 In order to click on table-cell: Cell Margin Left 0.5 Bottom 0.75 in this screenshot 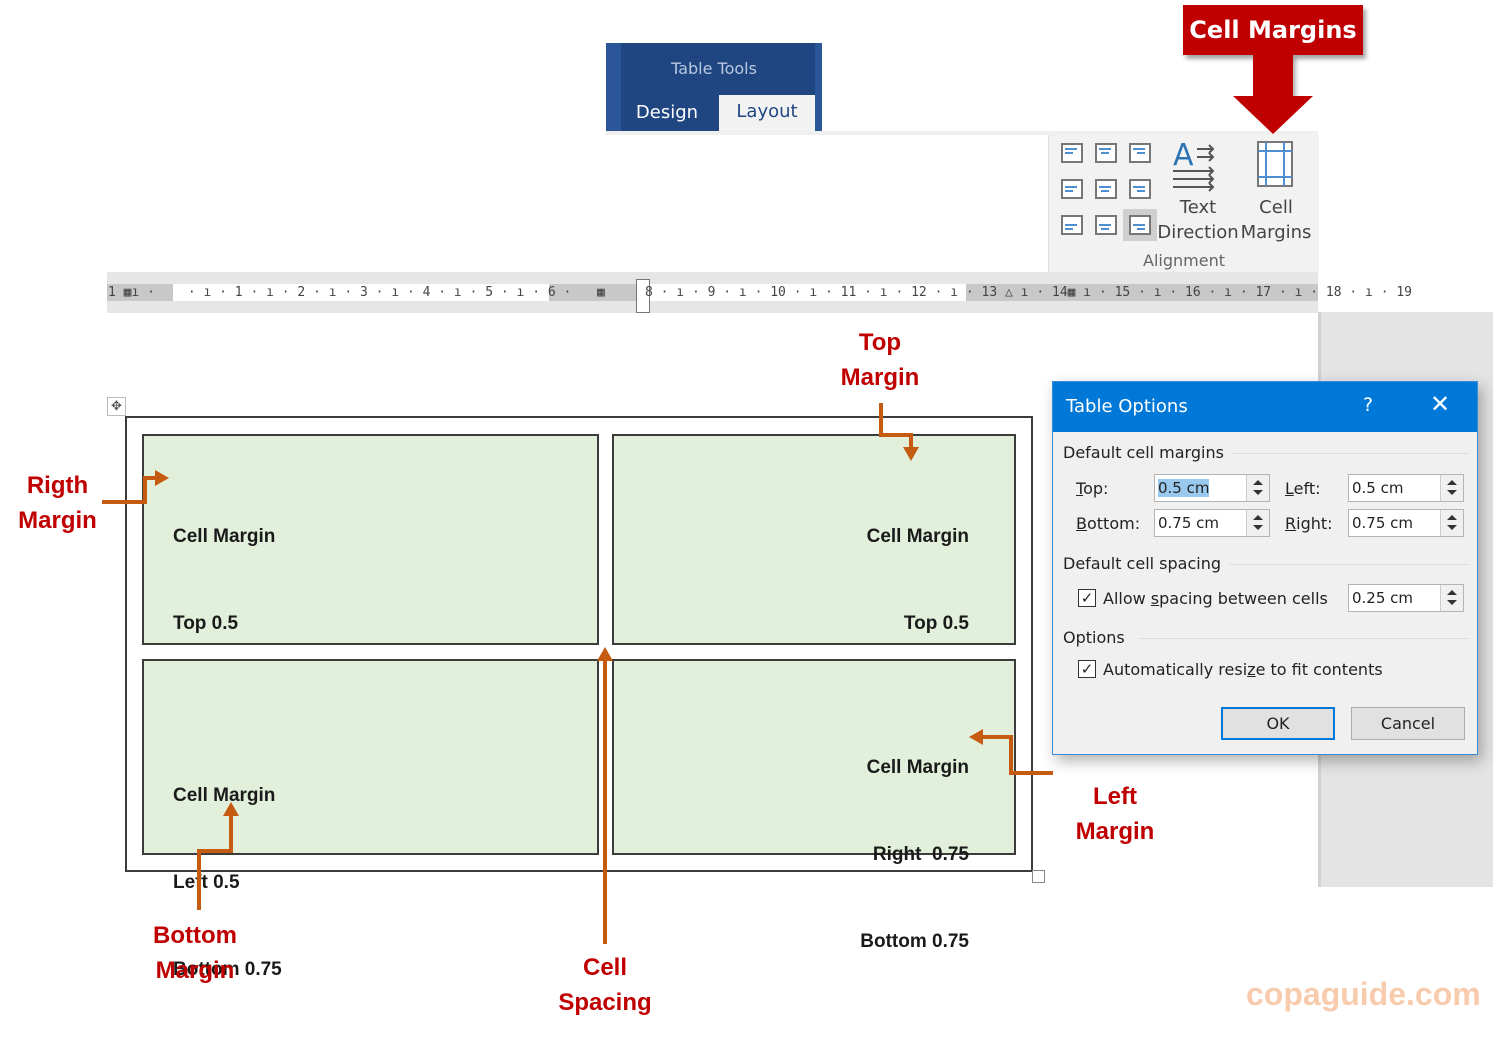, I will do `click(370, 819)`.